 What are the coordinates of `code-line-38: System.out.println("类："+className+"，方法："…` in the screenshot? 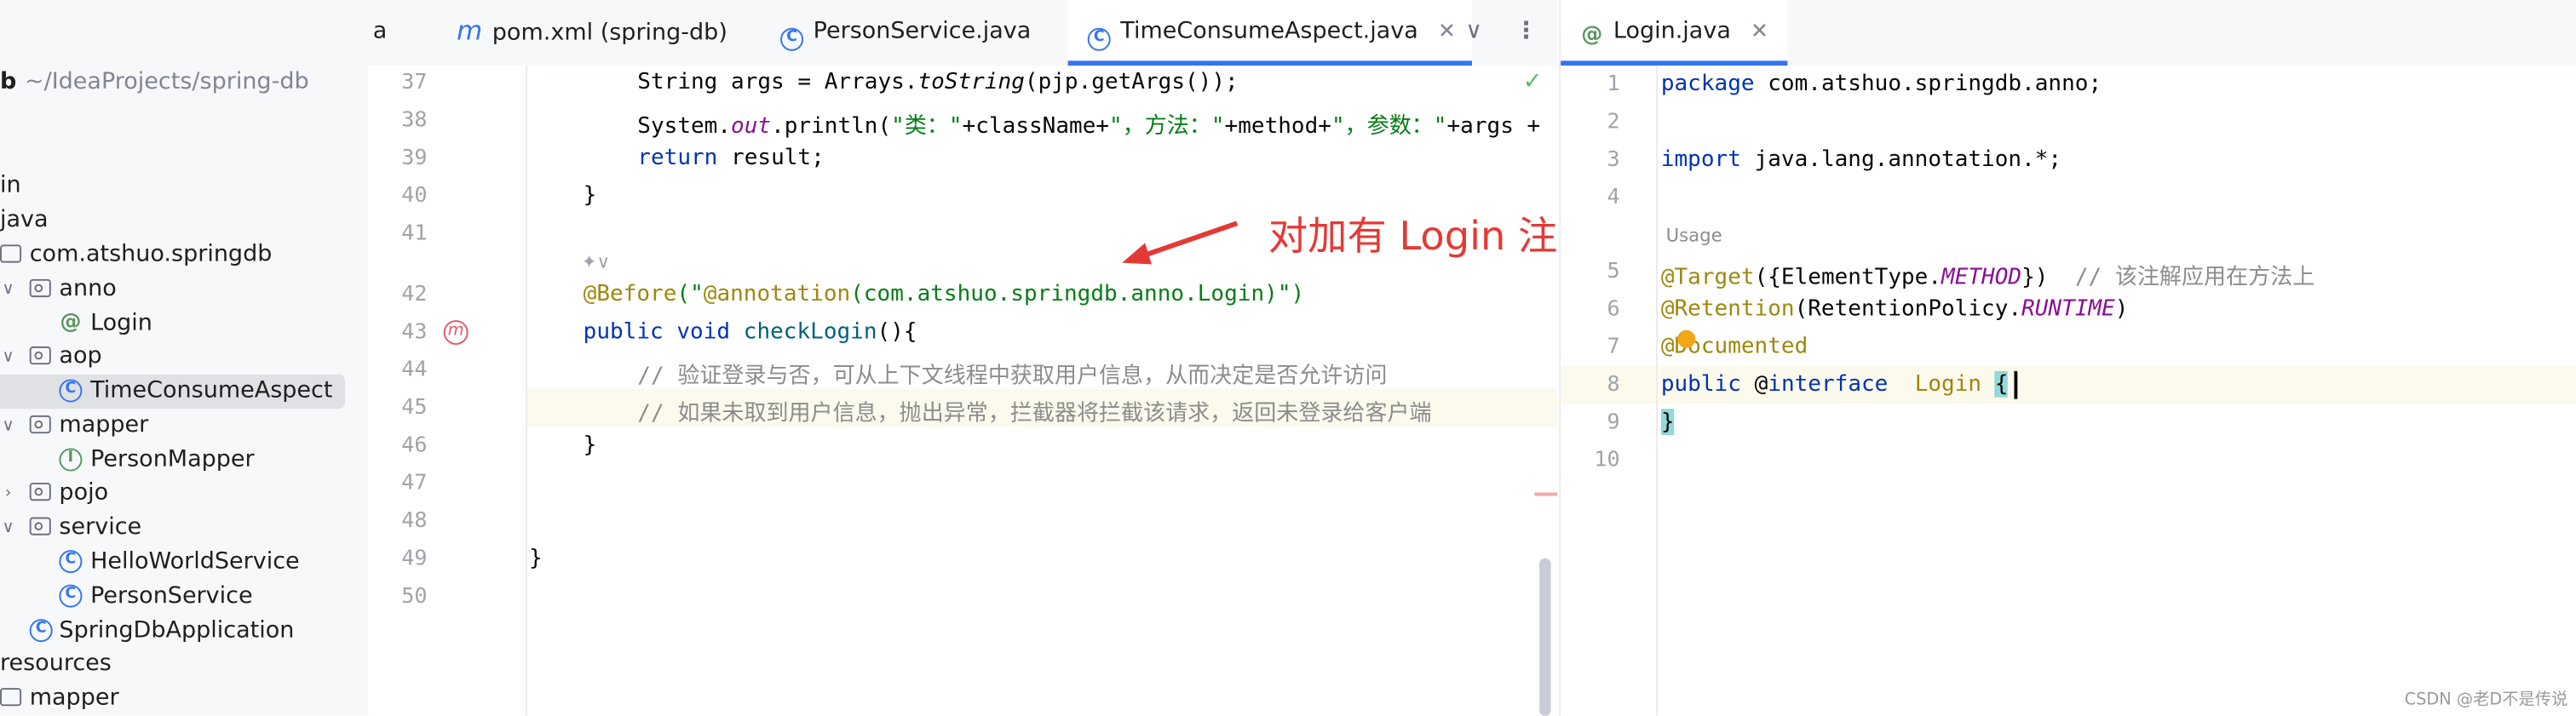 It's located at (1089, 126).